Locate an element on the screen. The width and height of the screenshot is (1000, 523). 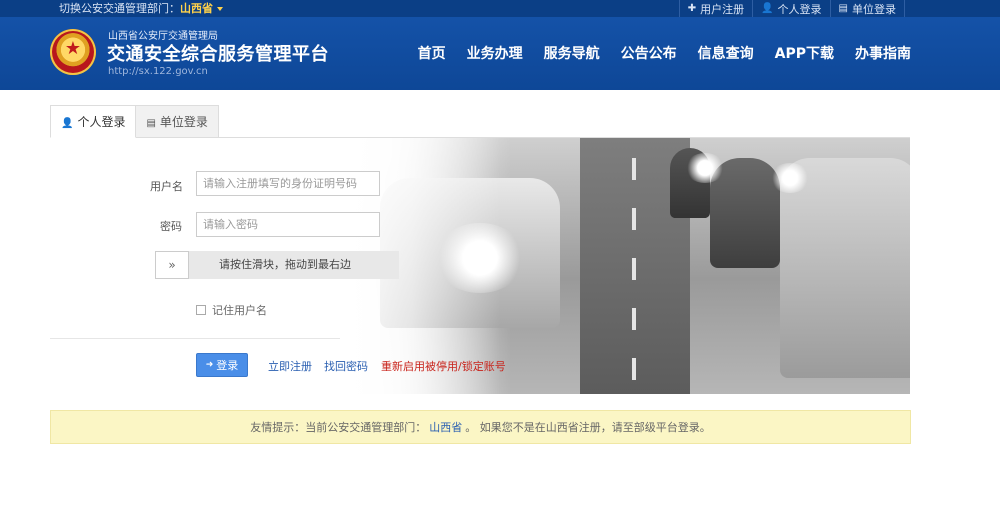
tab-personal-login: 👤 个人登录 is located at coordinates (93, 121).